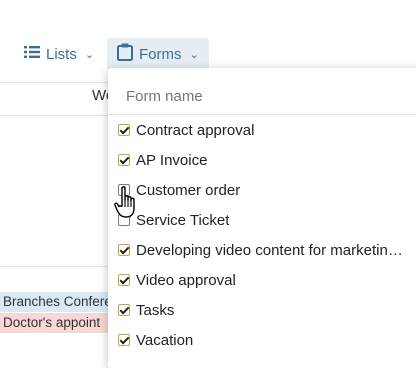  I want to click on calendar-event: Branches Confere, so click(55, 302).